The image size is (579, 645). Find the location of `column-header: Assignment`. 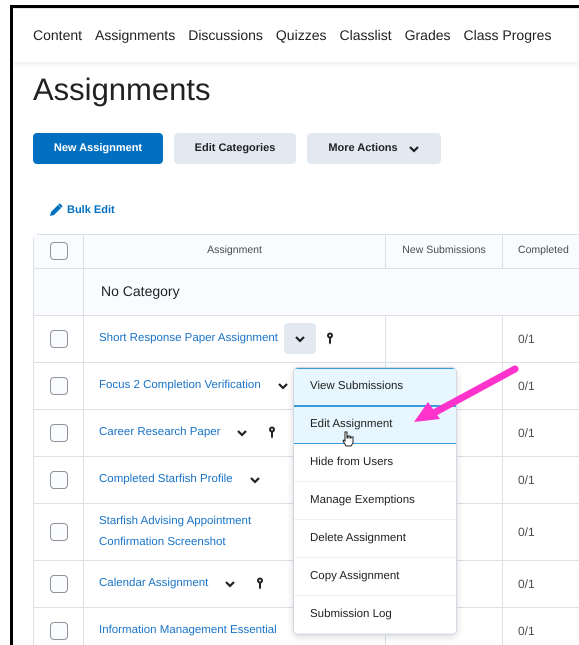

column-header: Assignment is located at coordinates (234, 250).